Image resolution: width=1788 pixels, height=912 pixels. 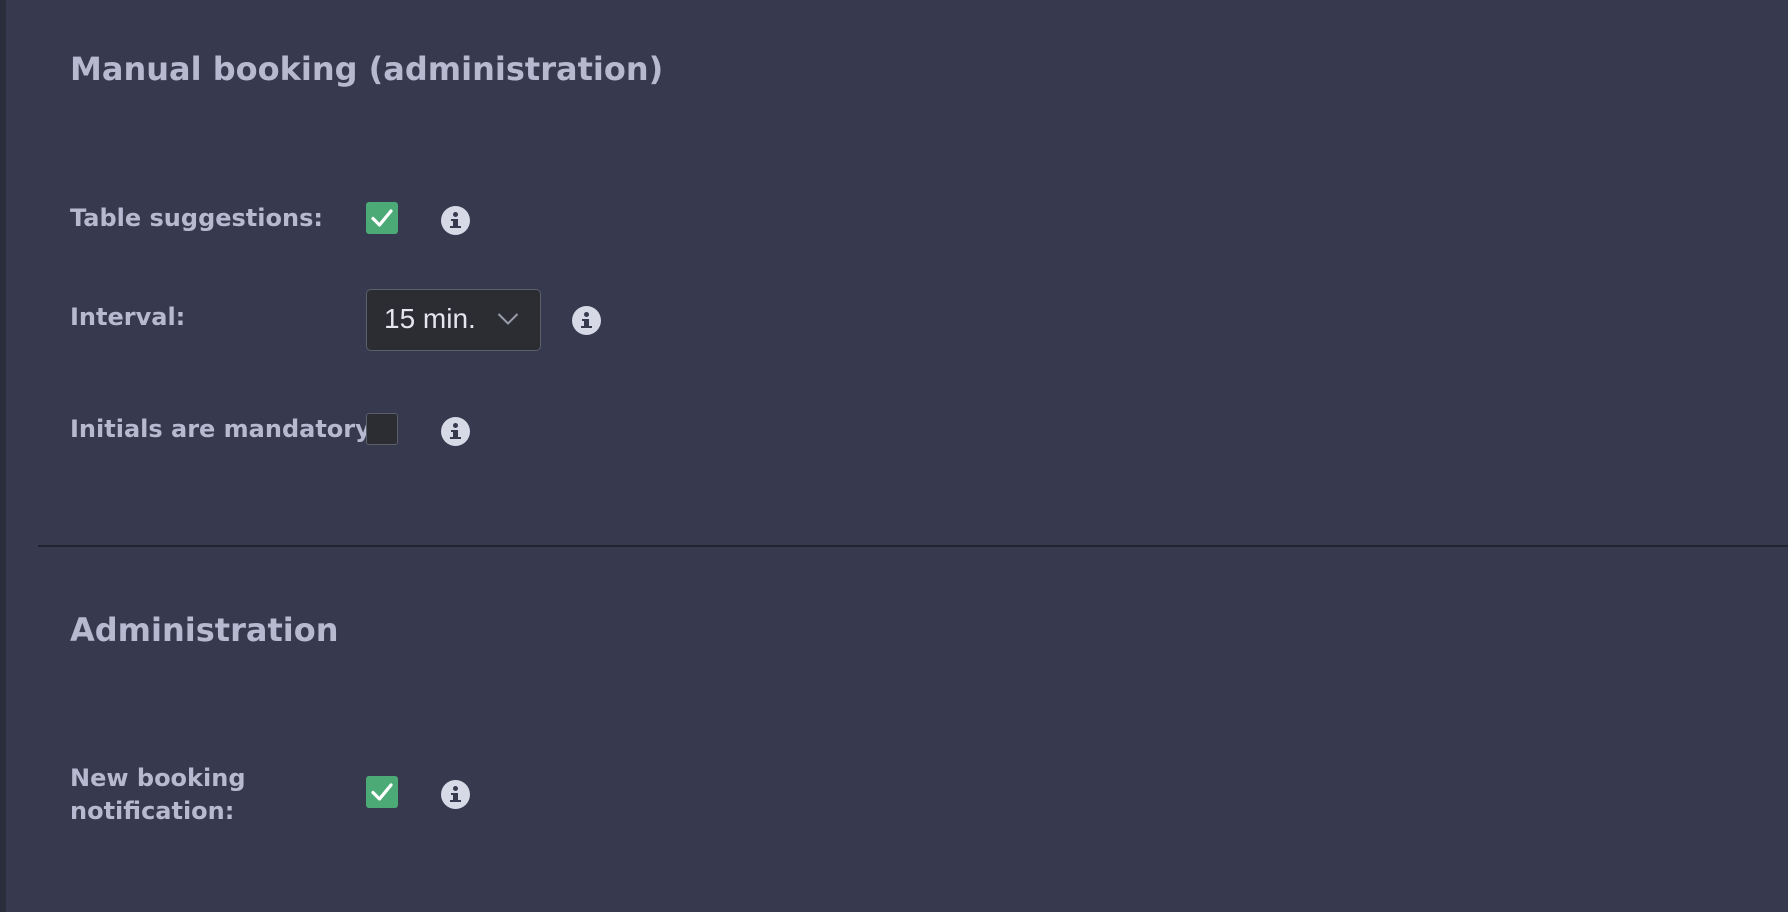 What do you see at coordinates (158, 795) in the screenshot?
I see `new-booking-notification-label: New booking notification:` at bounding box center [158, 795].